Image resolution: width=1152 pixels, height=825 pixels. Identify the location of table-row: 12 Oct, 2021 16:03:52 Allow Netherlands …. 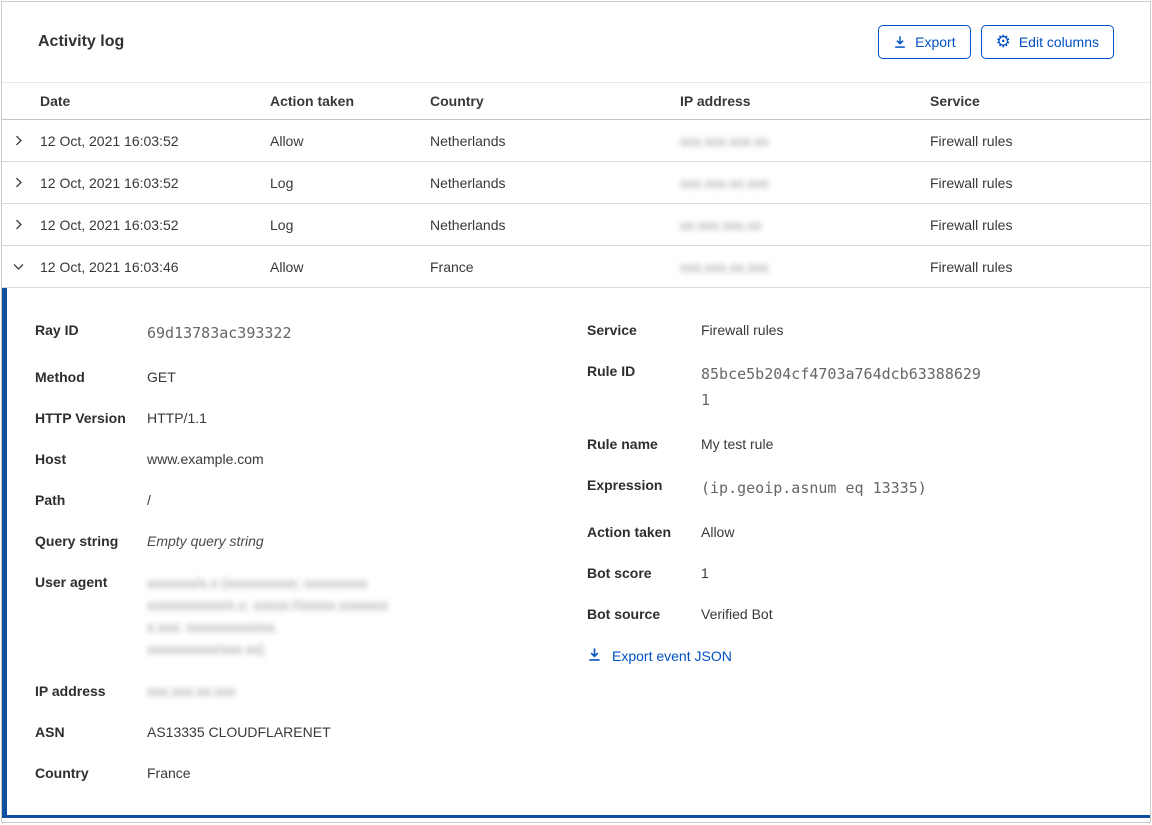
(576, 141).